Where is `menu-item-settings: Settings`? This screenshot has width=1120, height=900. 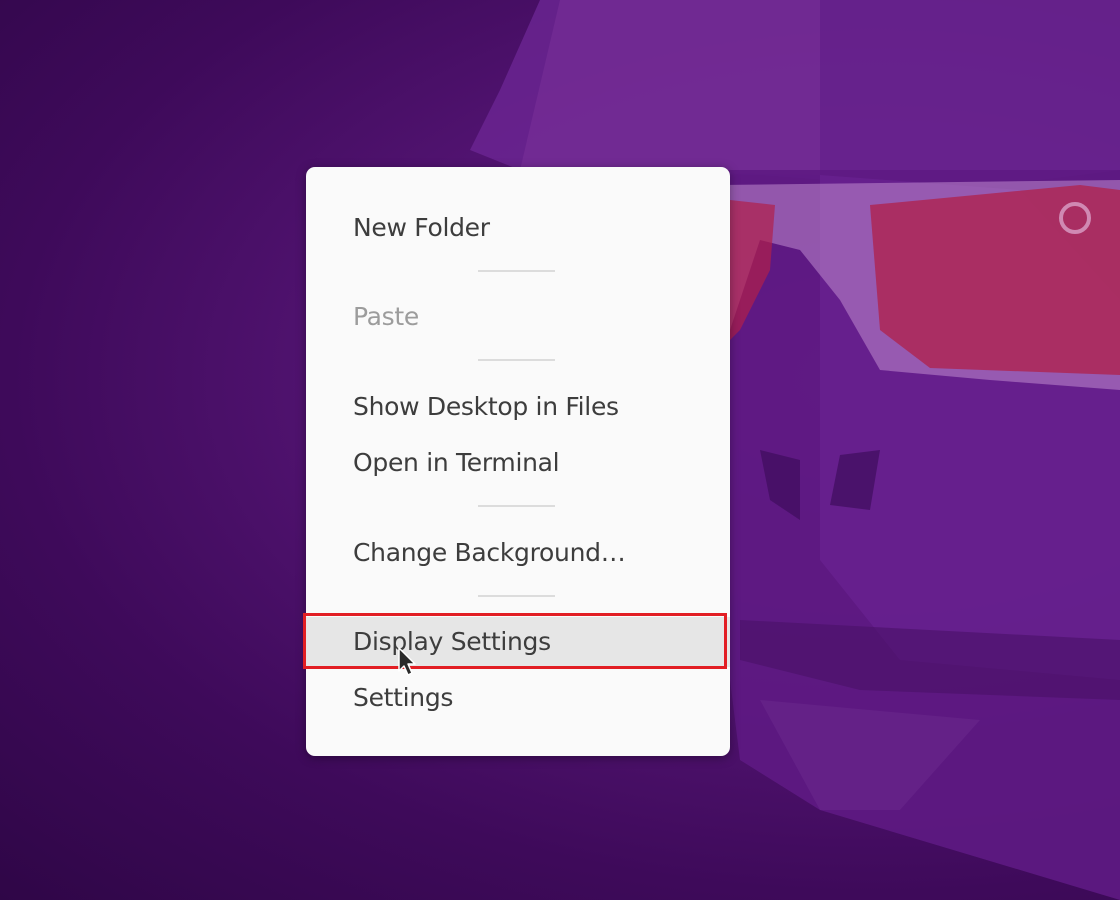 menu-item-settings: Settings is located at coordinates (518, 698).